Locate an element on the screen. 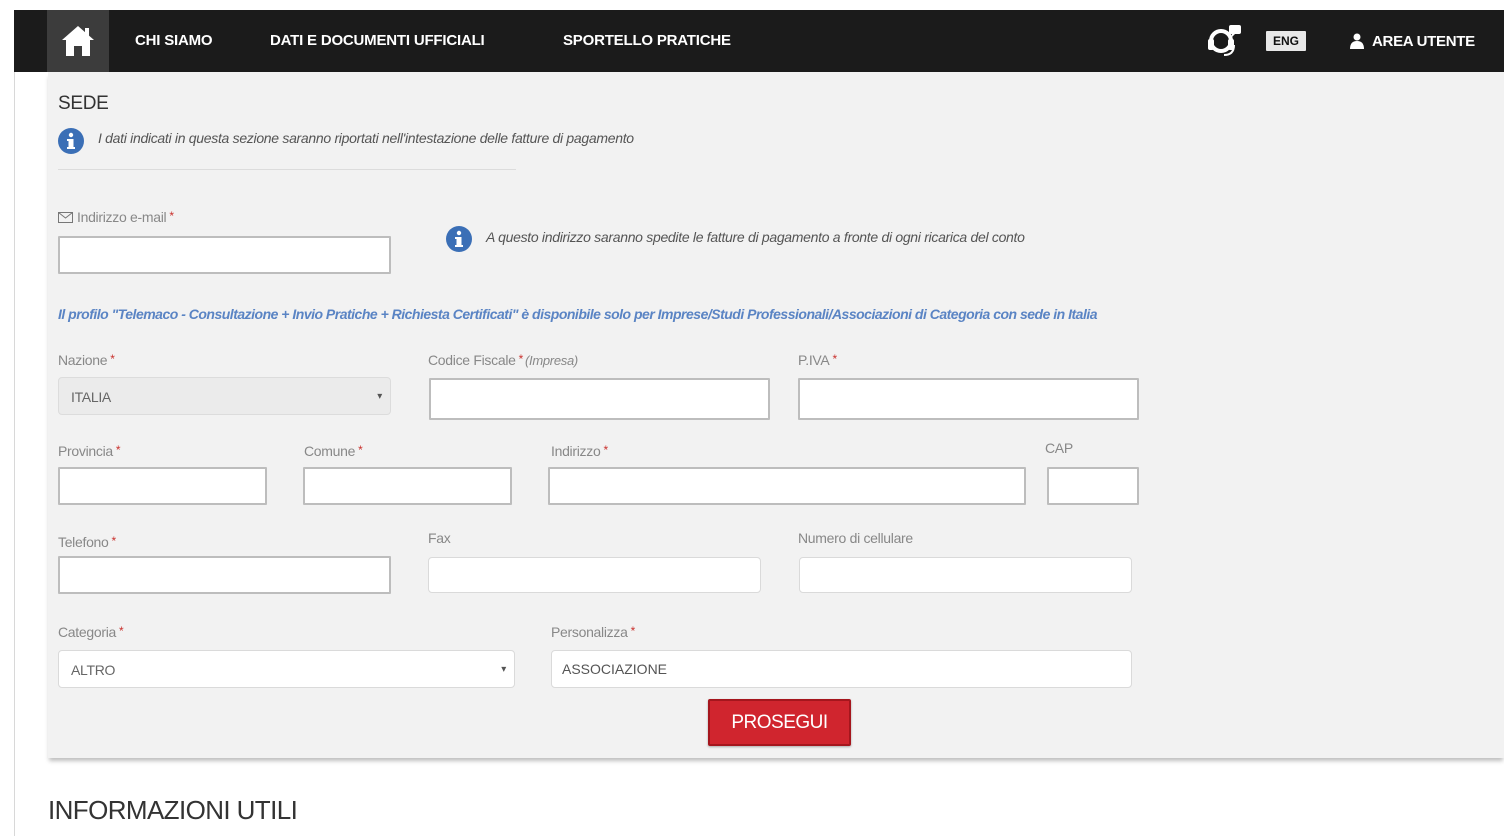 Image resolution: width=1504 pixels, height=836 pixels. indirizzo-label-text: Indirizzo is located at coordinates (576, 451).